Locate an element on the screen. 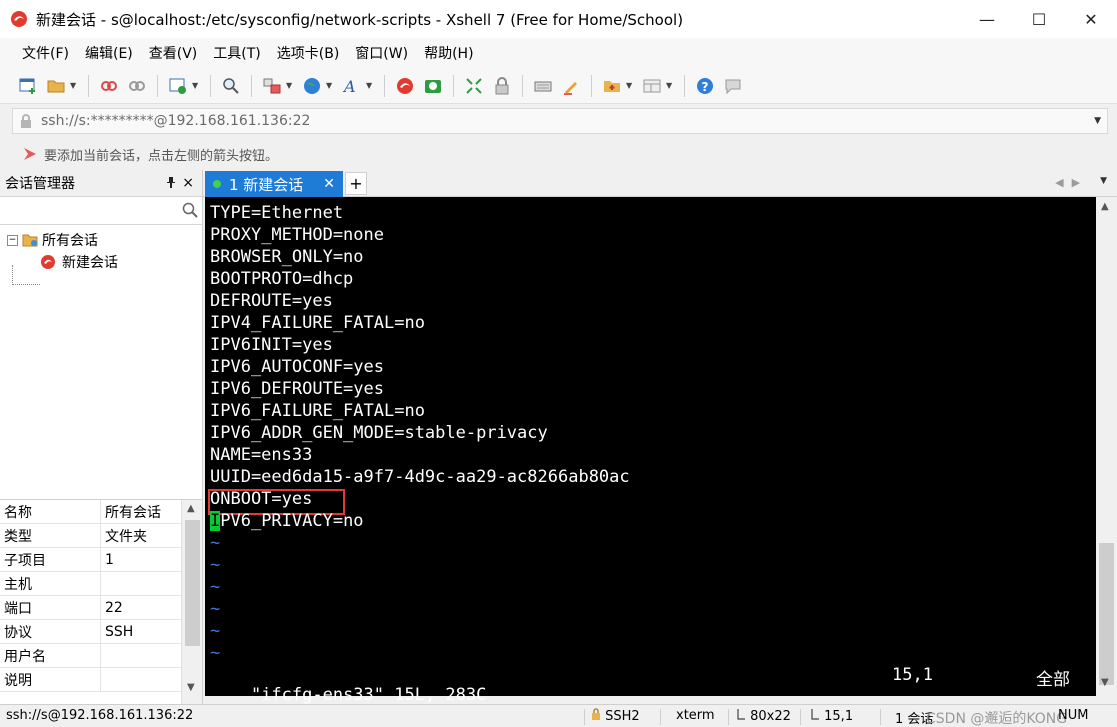  terminal-scrollbar: ▲ ▼ is located at coordinates (1106, 446).